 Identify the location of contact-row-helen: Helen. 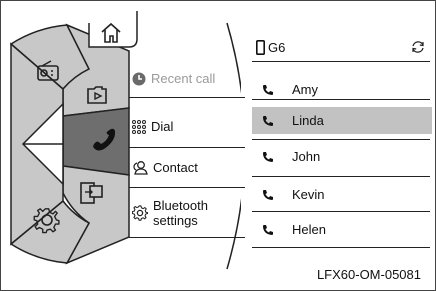
(342, 229).